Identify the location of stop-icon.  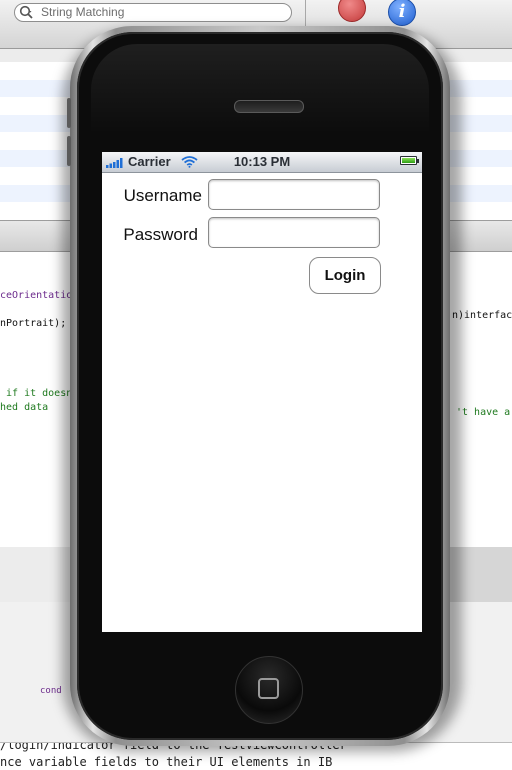
(352, 11).